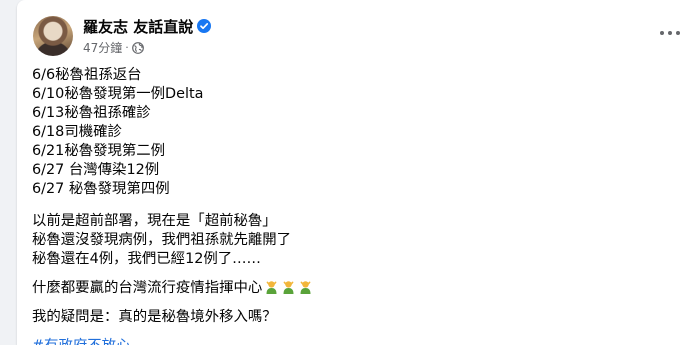 The width and height of the screenshot is (698, 345). I want to click on timeline-line: 6/27 秘魯發現第四例, so click(101, 189).